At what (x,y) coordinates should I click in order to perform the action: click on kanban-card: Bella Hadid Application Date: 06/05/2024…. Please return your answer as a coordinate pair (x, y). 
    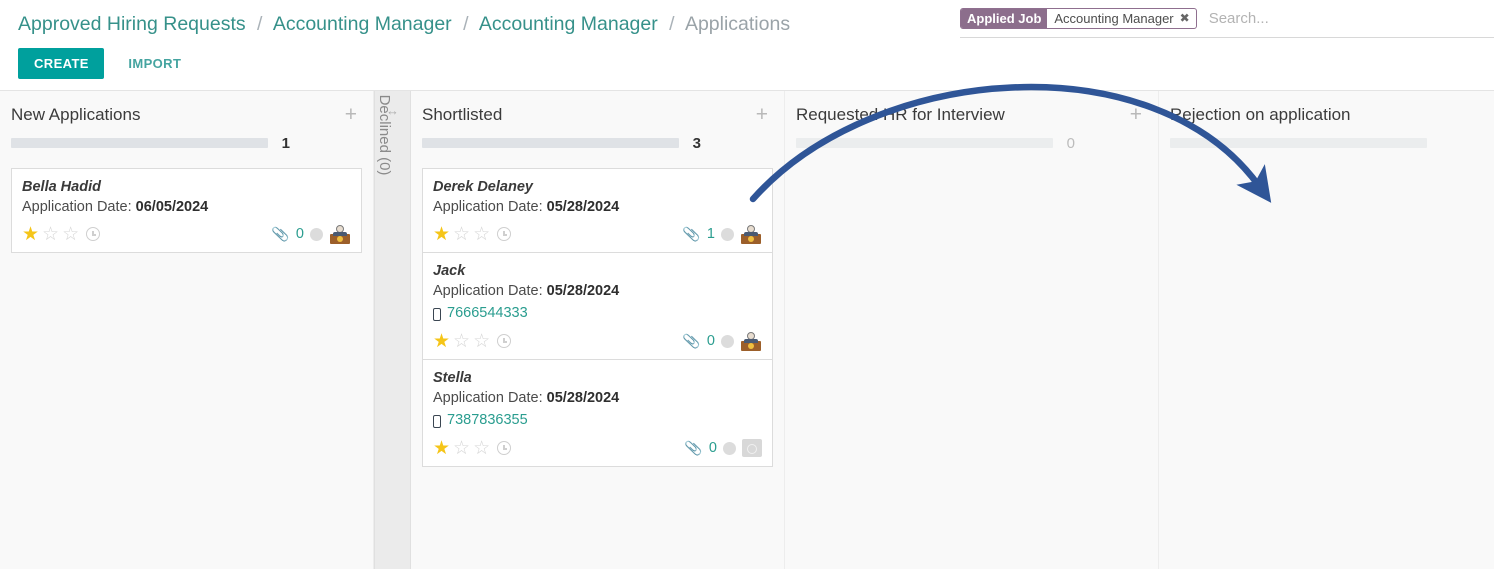
    Looking at the image, I should click on (186, 210).